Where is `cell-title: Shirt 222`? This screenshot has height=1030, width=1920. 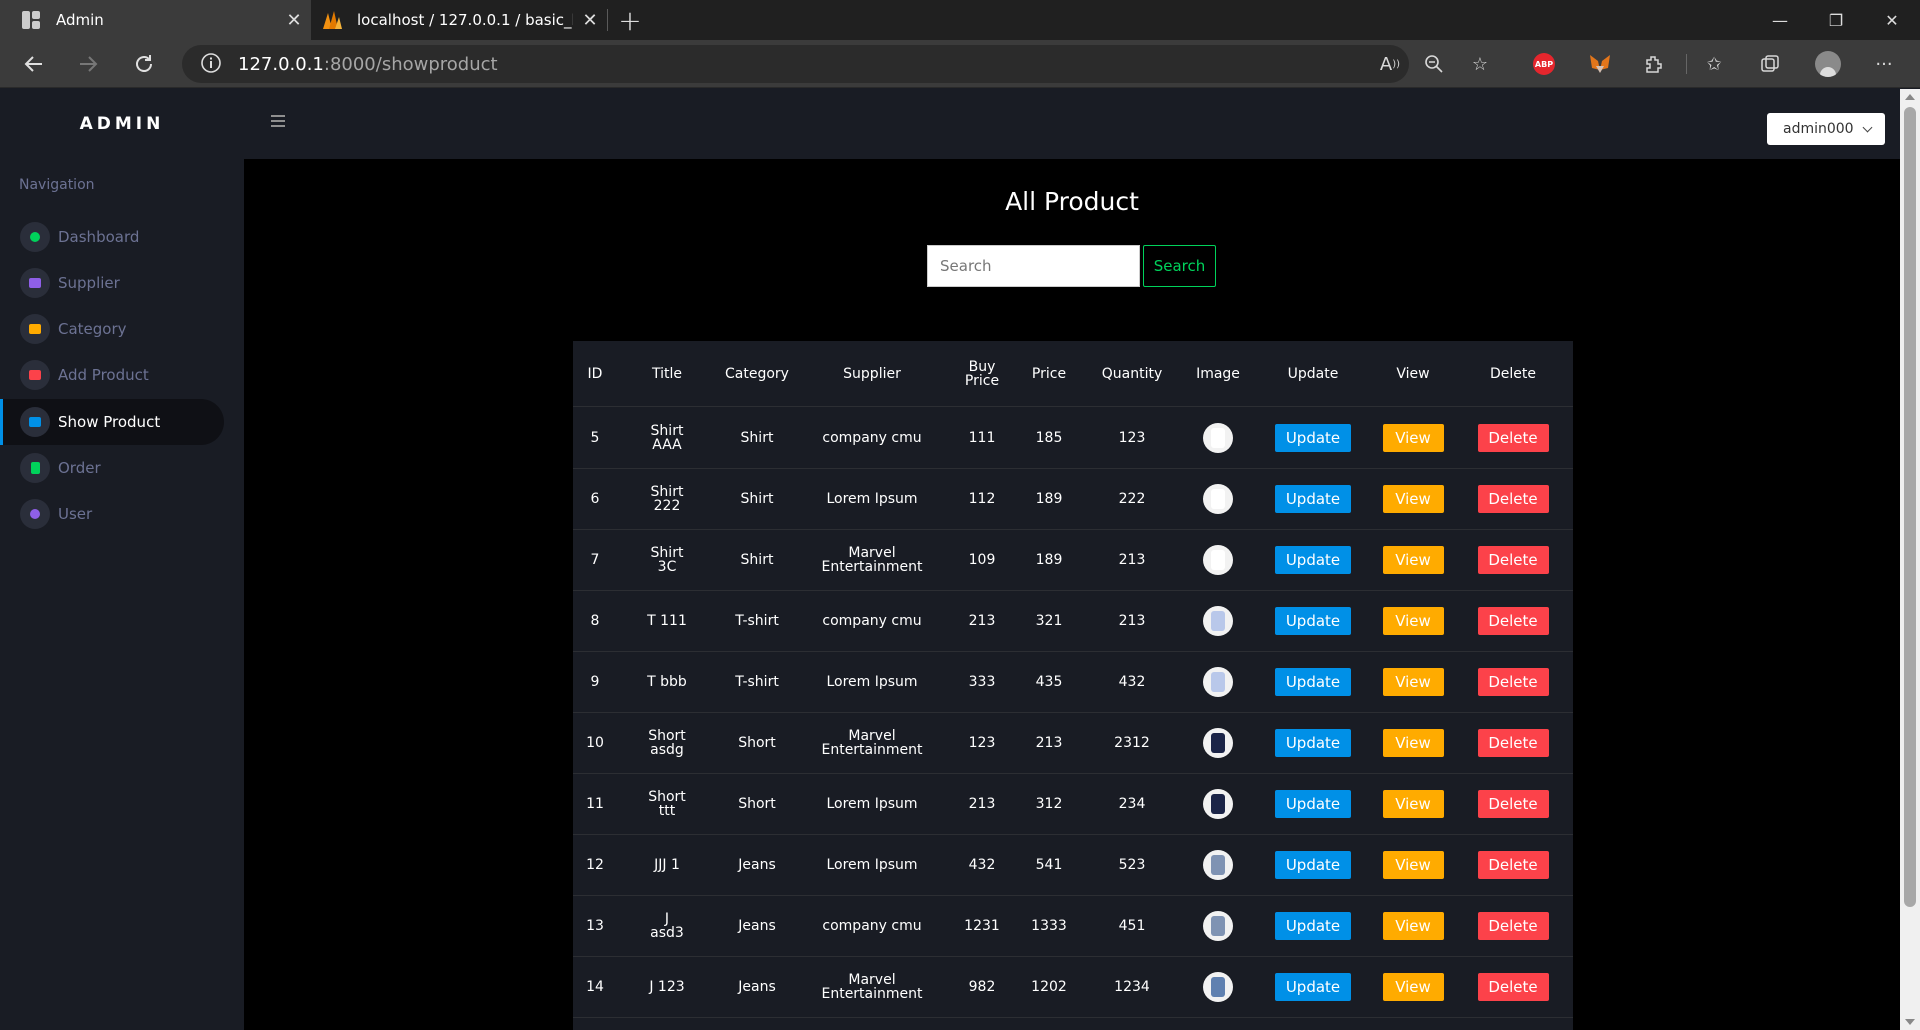
cell-title: Shirt 222 is located at coordinates (667, 499).